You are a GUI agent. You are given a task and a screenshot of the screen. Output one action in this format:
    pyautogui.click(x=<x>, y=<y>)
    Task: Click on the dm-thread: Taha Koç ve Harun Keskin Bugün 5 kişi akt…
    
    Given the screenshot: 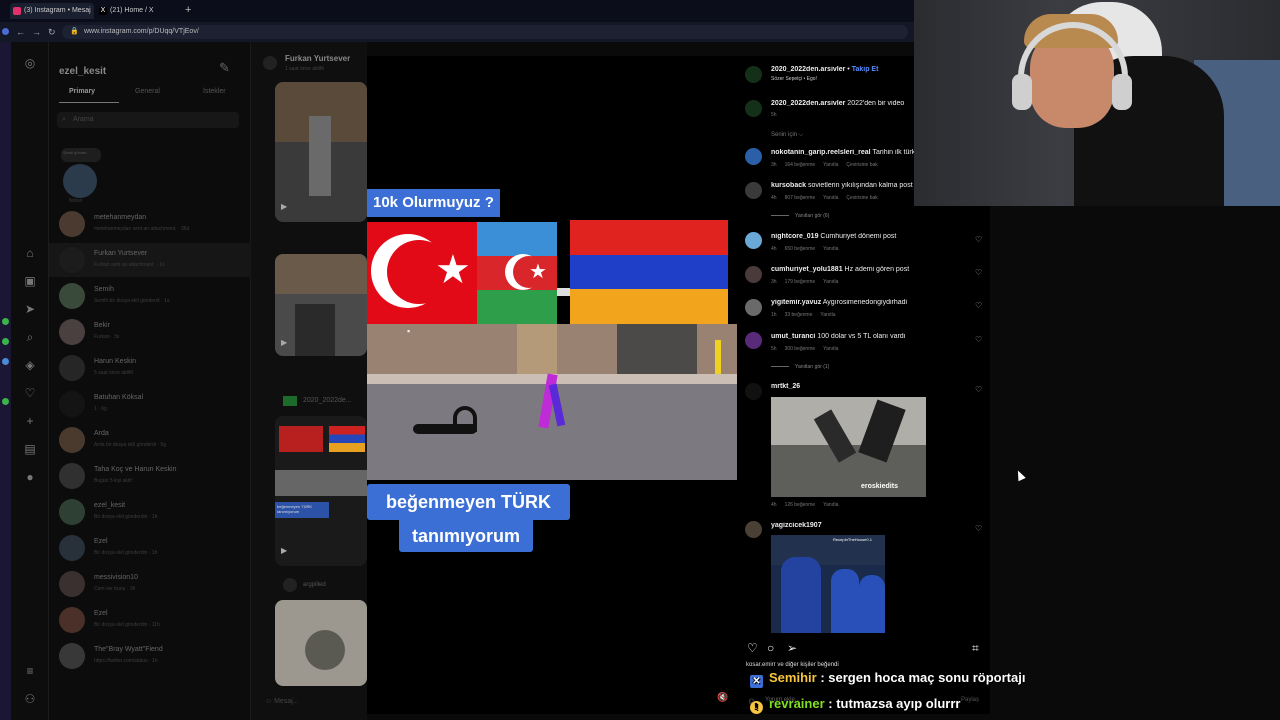 What is the action you would take?
    pyautogui.click(x=150, y=476)
    